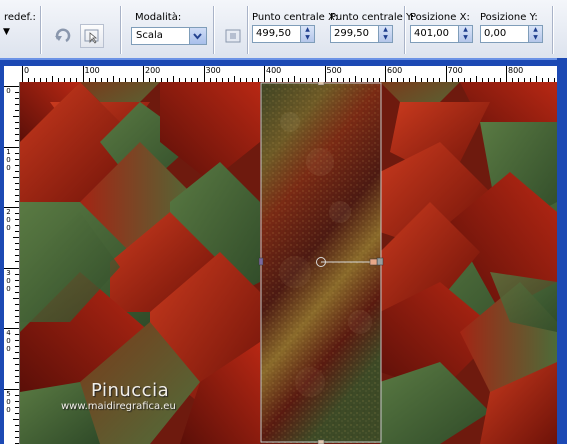 The image size is (567, 444). What do you see at coordinates (213, 70) in the screenshot?
I see `ruler-h-label: 300` at bounding box center [213, 70].